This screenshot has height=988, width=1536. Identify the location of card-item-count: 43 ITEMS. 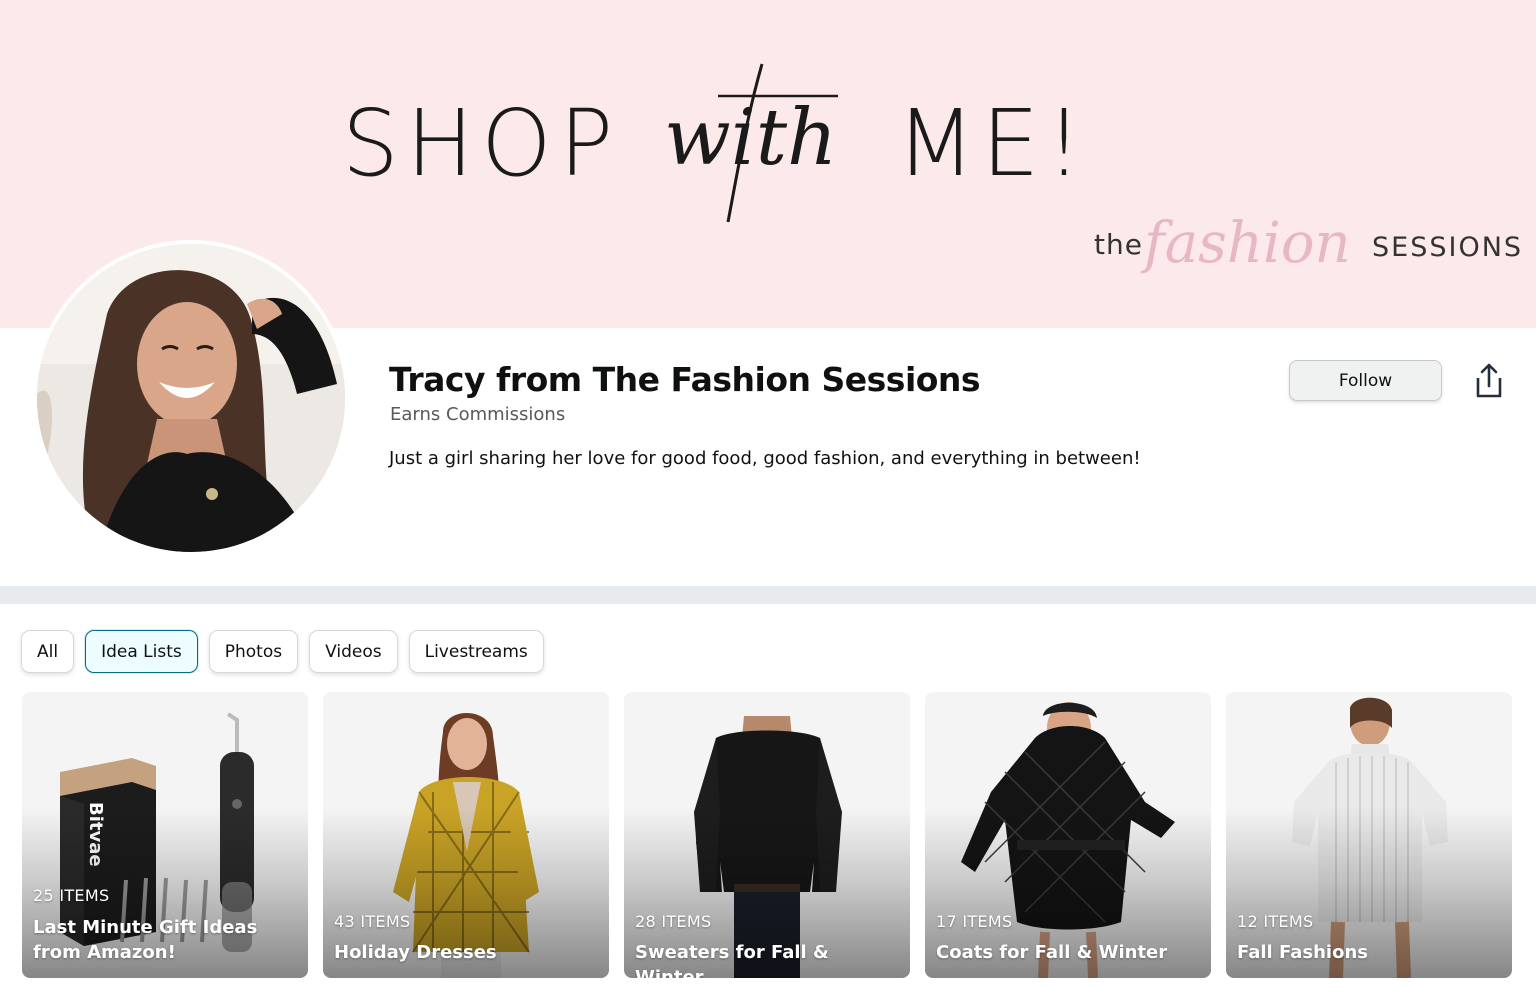
(372, 921).